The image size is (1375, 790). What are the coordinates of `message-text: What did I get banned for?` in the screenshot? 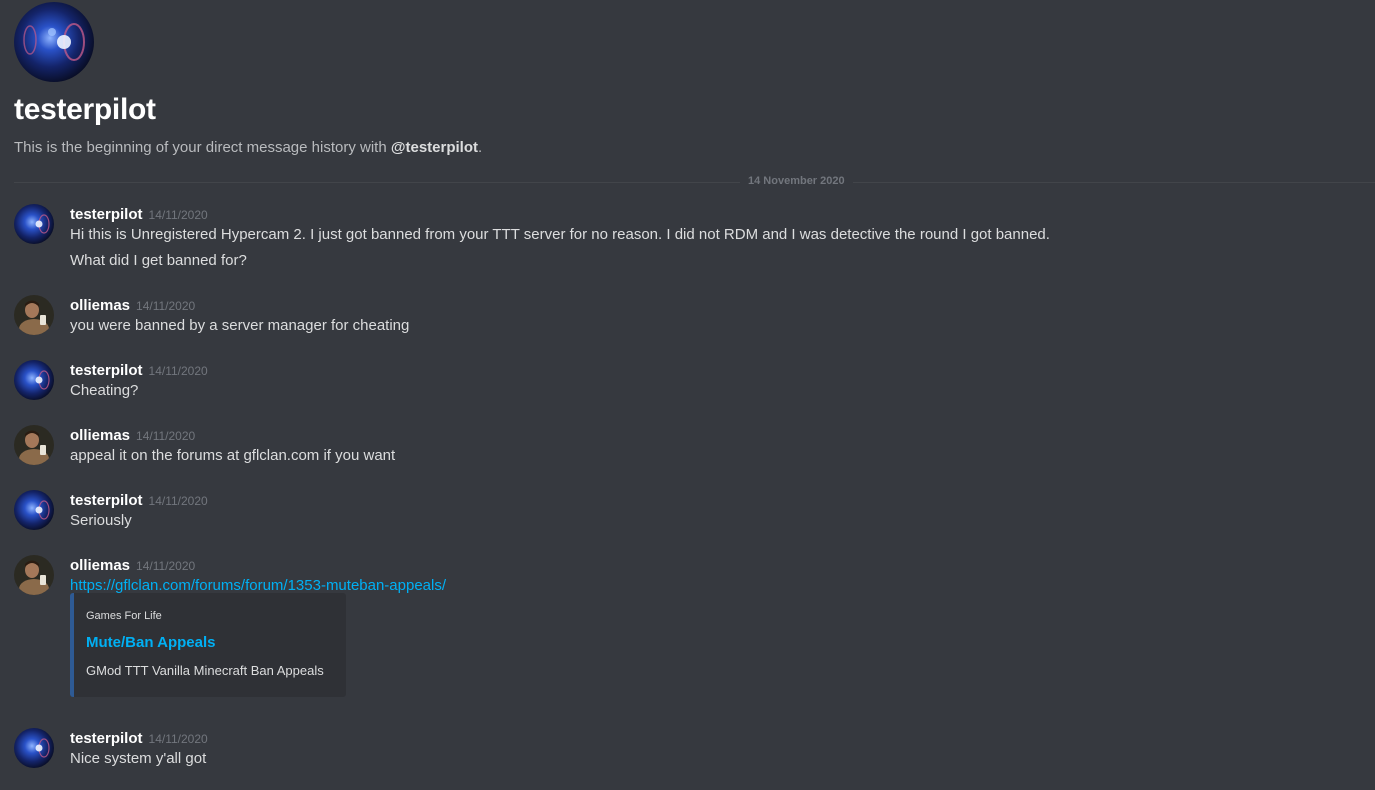 It's located at (158, 260).